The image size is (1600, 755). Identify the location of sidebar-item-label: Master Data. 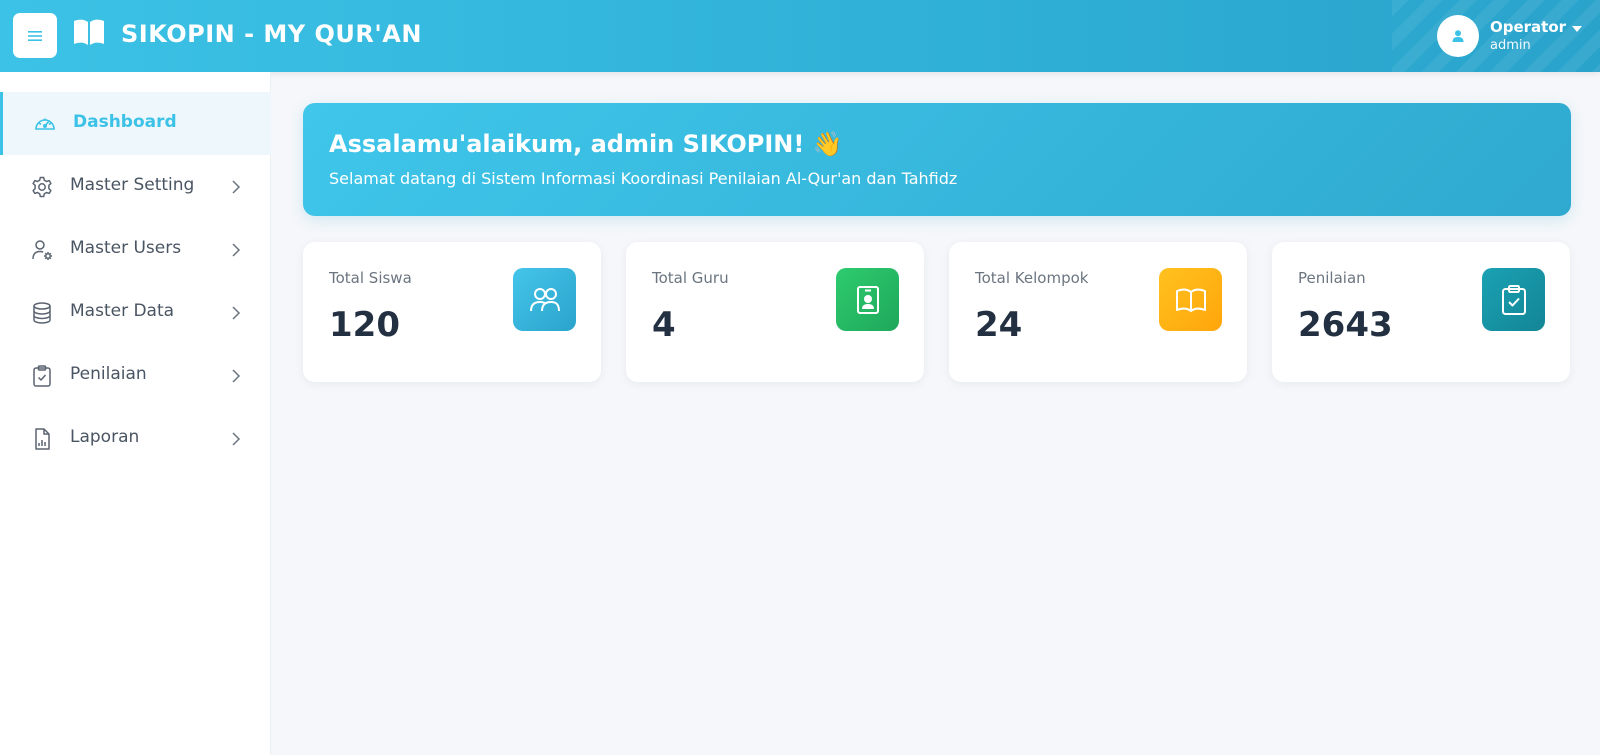
(122, 311).